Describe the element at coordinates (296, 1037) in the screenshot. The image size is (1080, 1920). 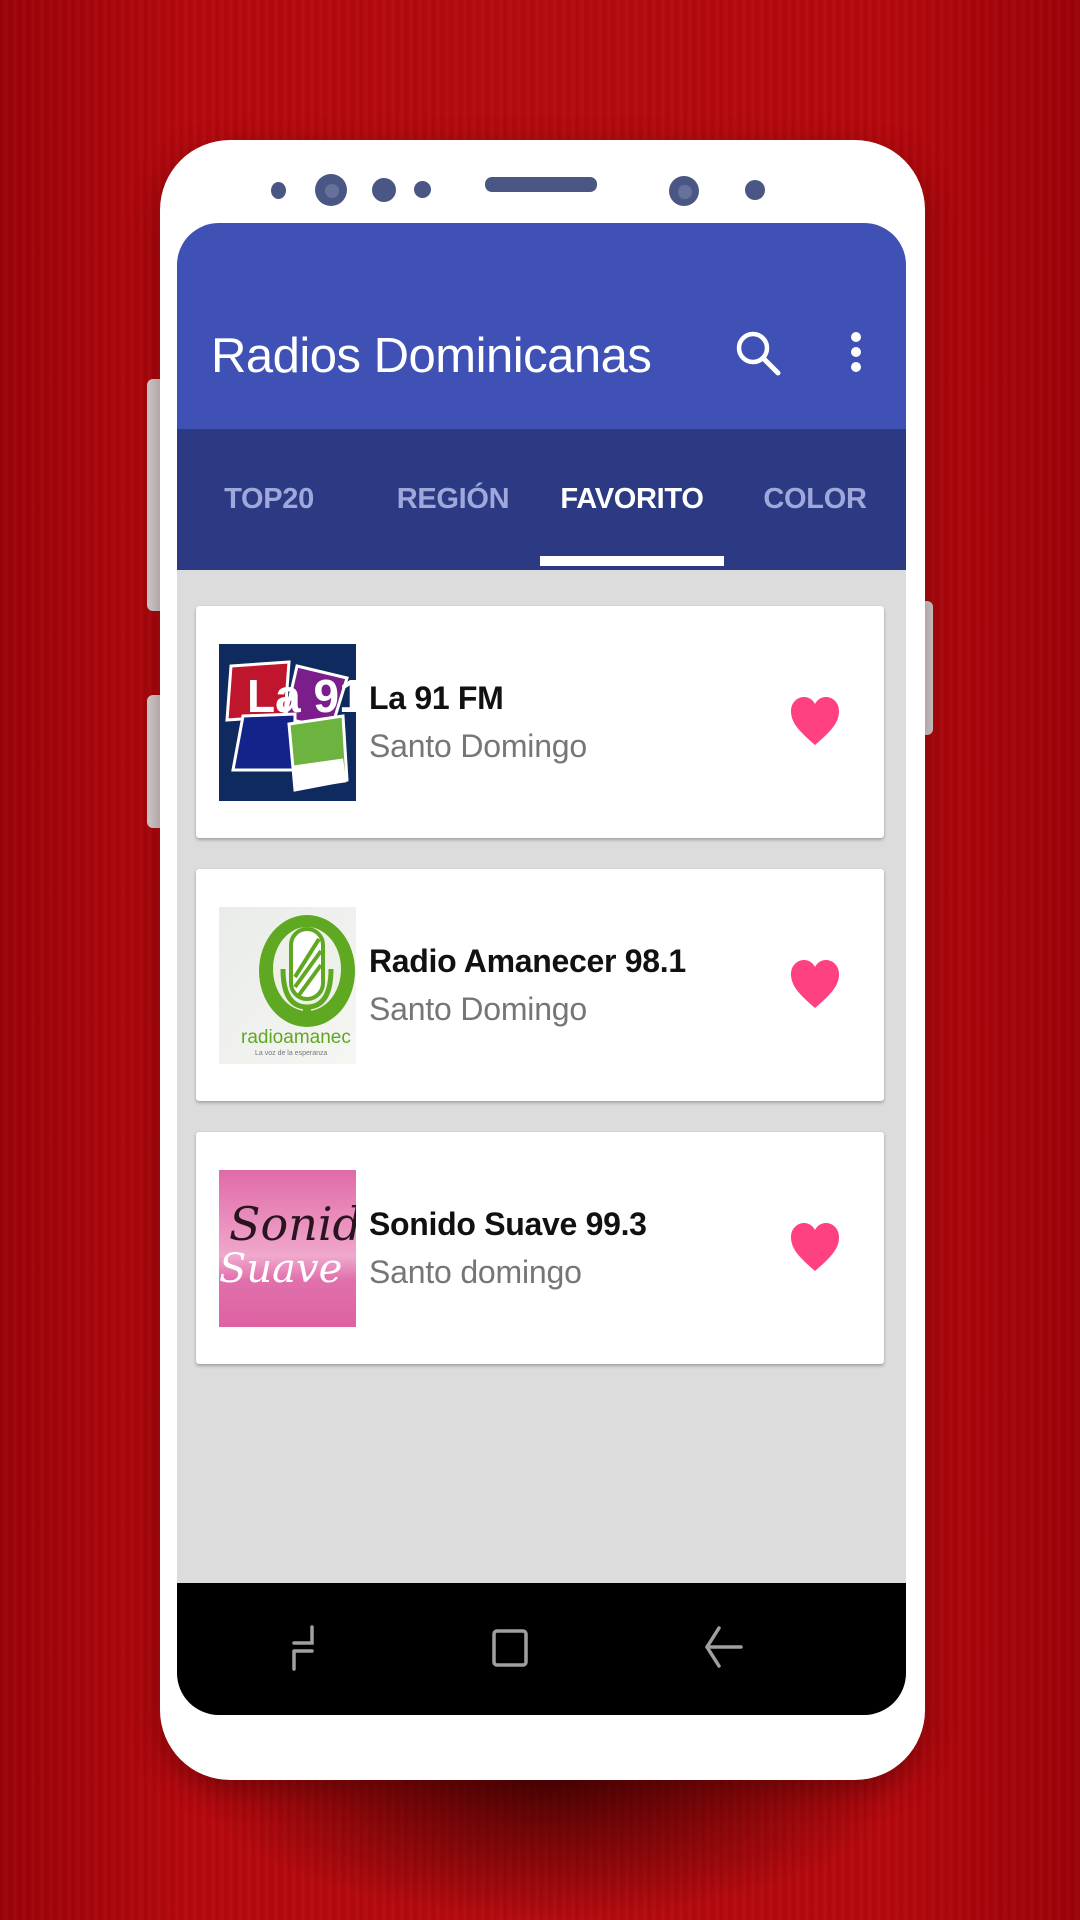
I see `logo-text: radioamanec` at that location.